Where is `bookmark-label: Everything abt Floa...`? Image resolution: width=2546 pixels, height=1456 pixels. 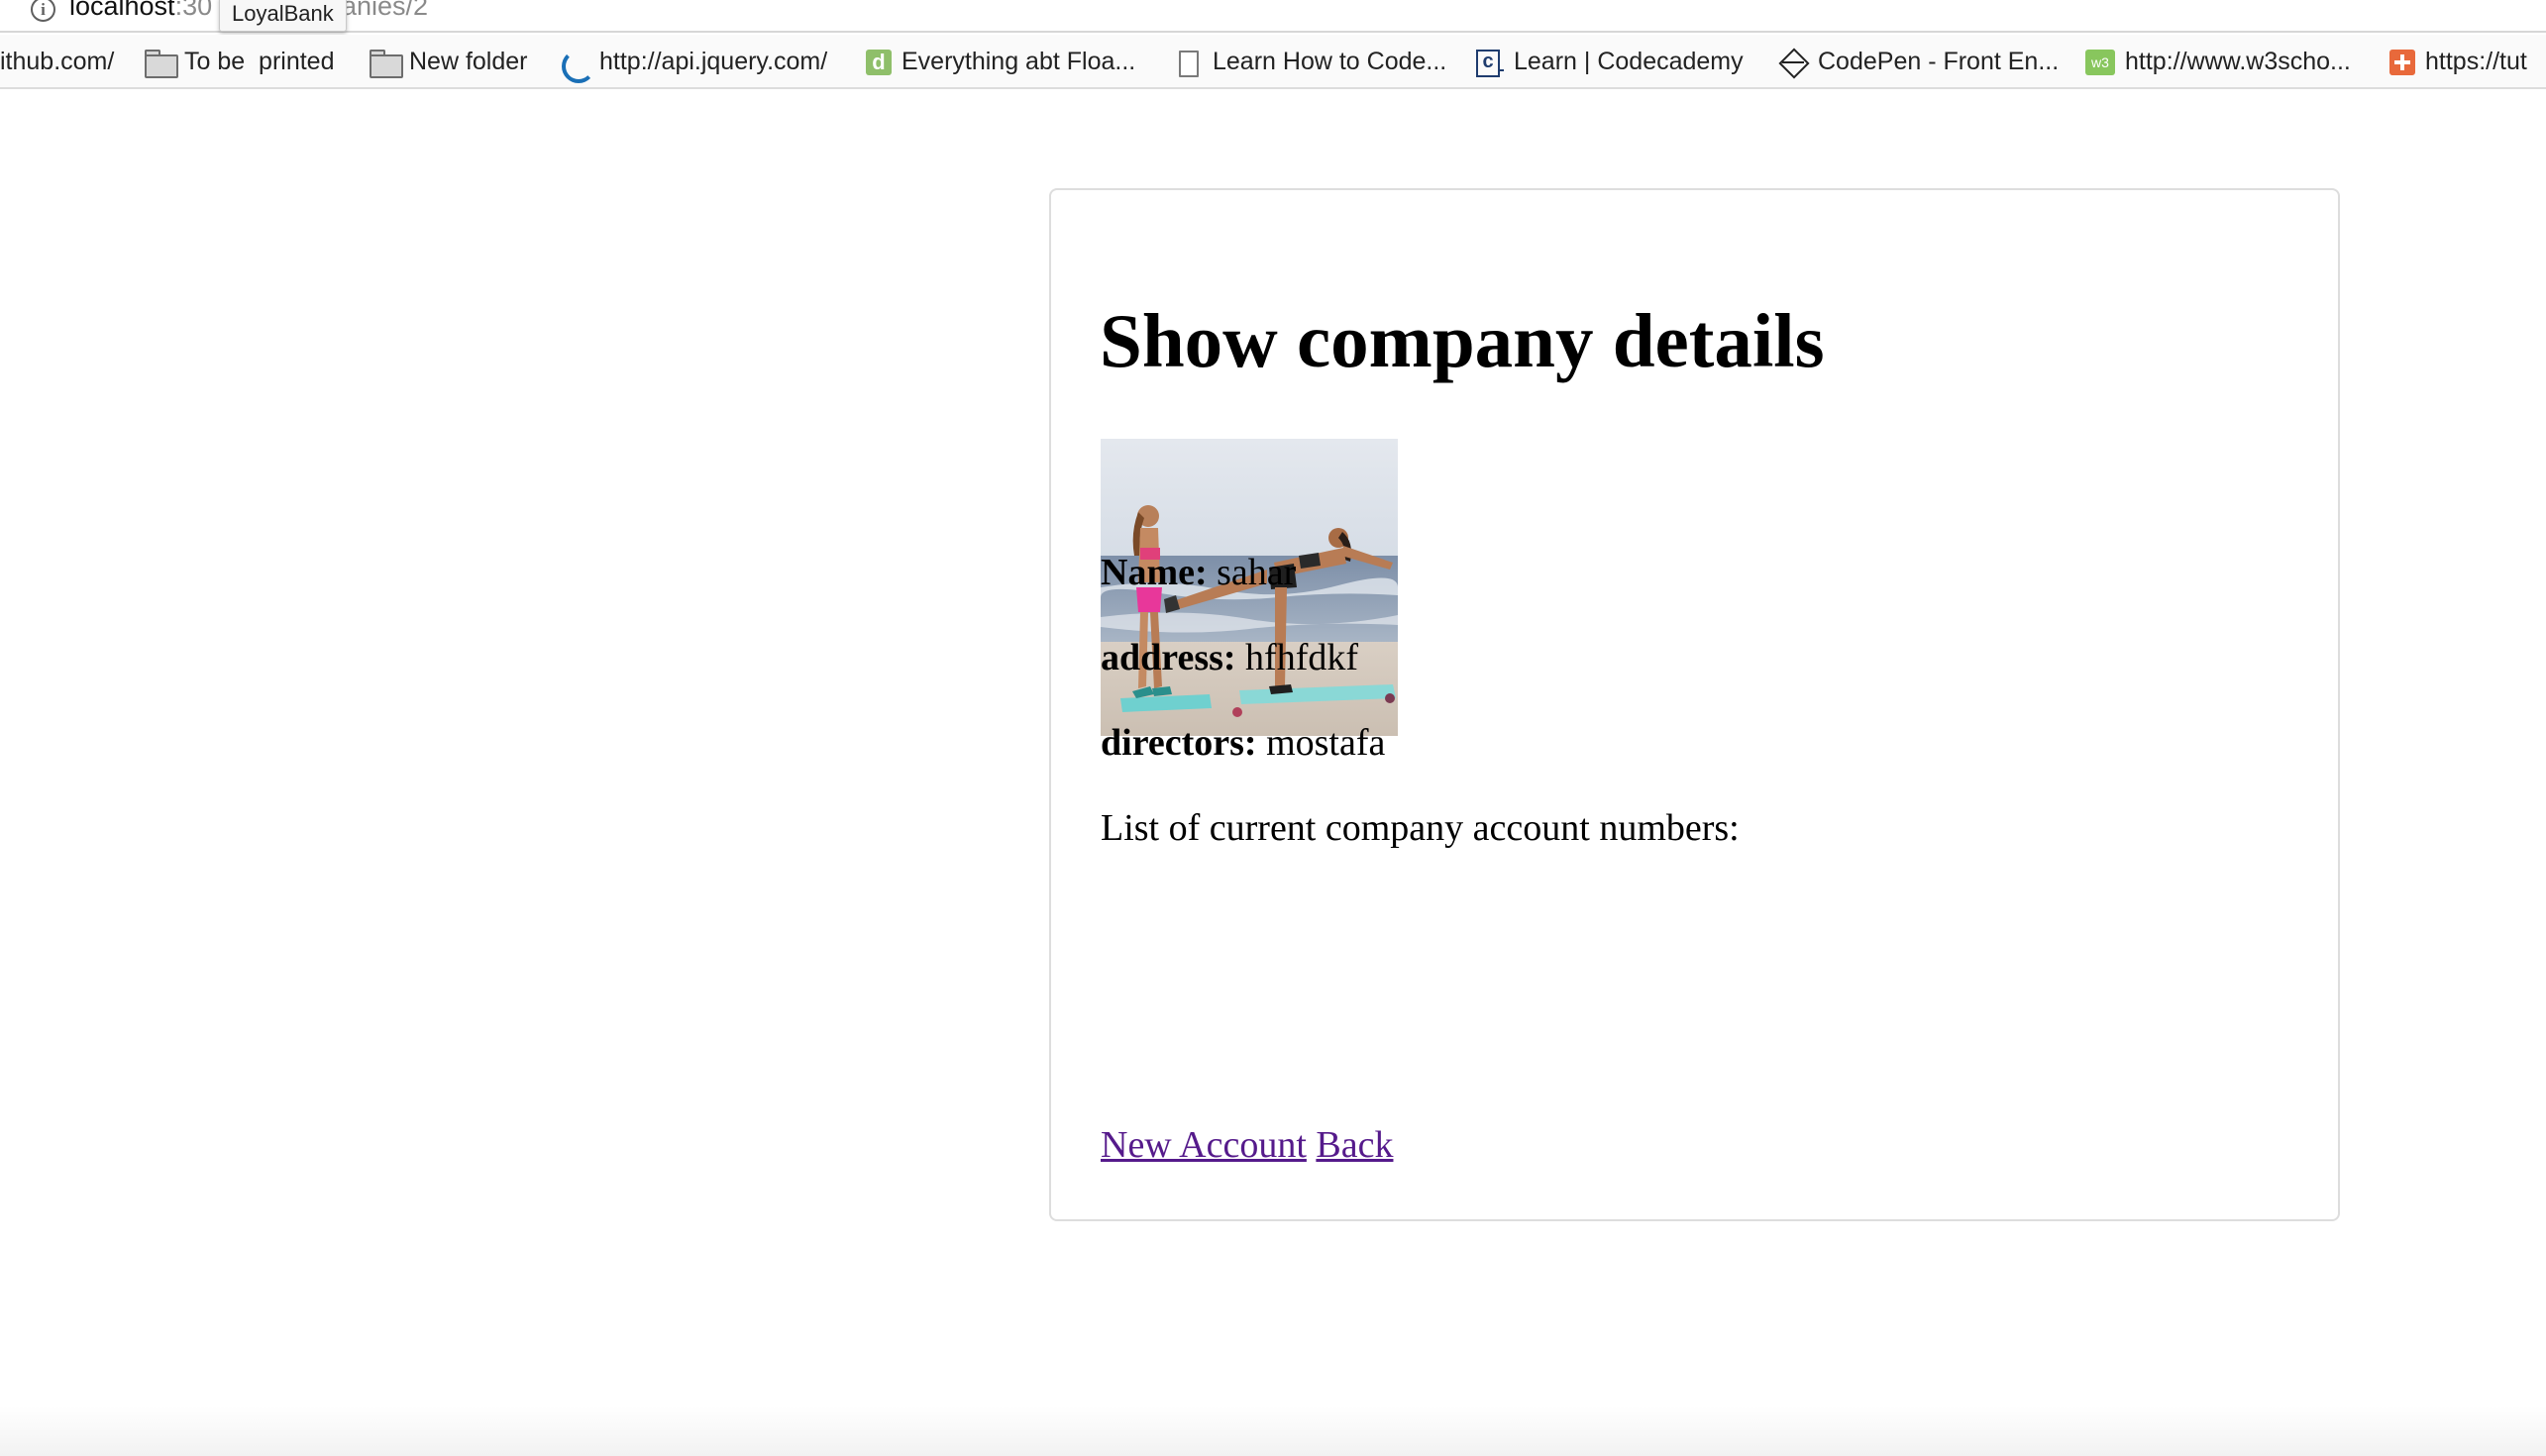
bookmark-label: Everything abt Floa... is located at coordinates (1019, 61).